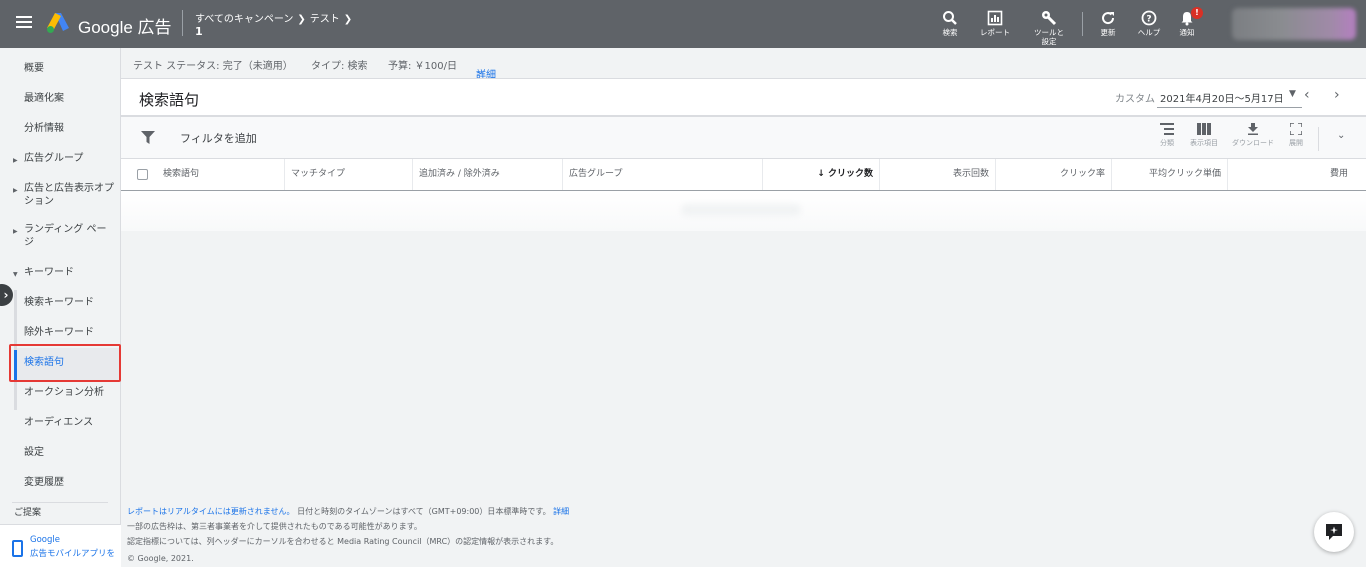  I want to click on nav-overview: 概要, so click(60, 68).